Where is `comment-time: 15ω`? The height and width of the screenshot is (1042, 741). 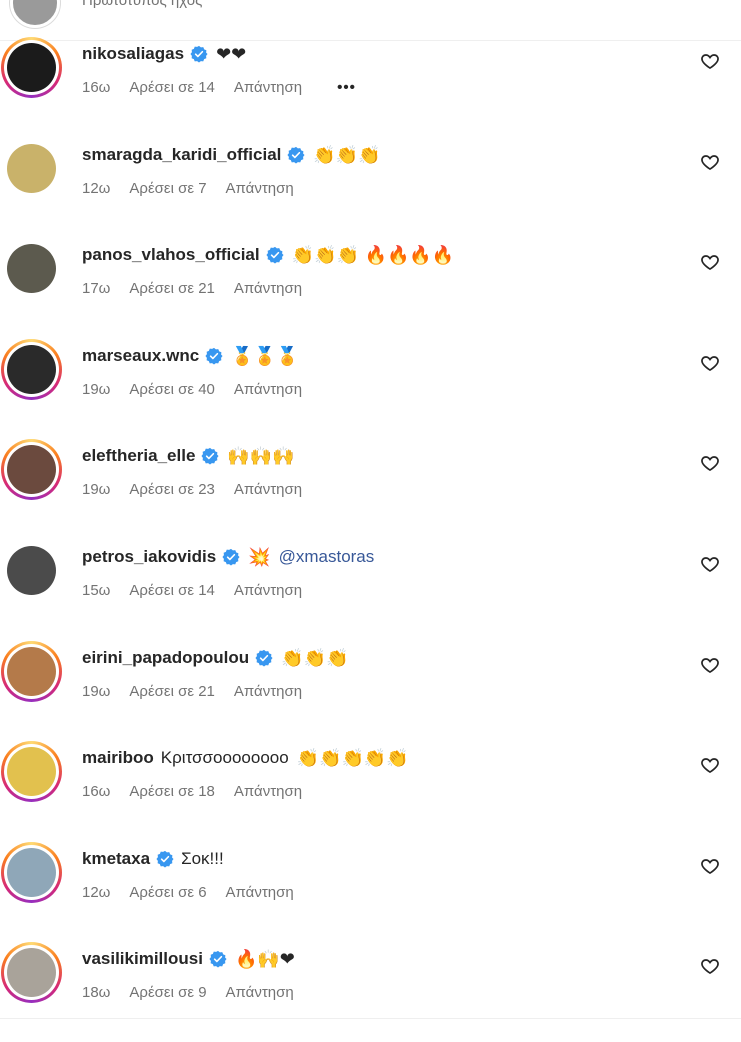 comment-time: 15ω is located at coordinates (96, 590).